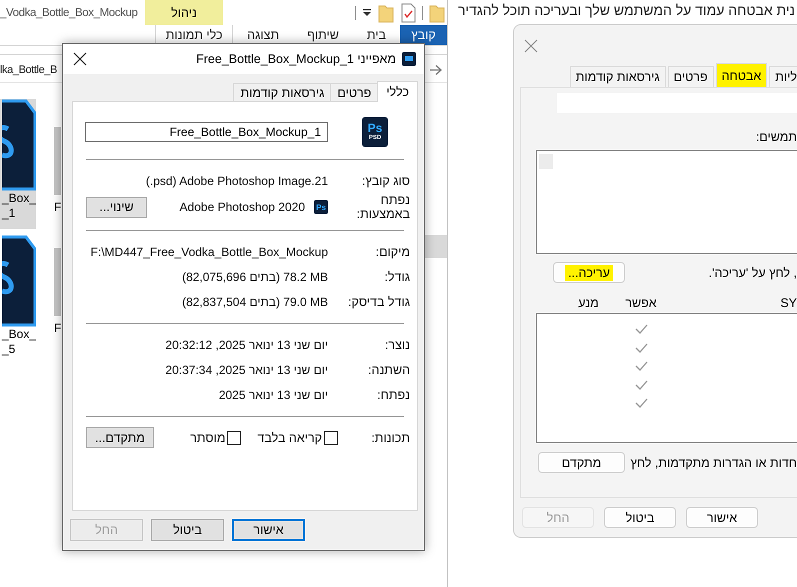 The height and width of the screenshot is (587, 797). I want to click on tab: ליות, so click(783, 76).